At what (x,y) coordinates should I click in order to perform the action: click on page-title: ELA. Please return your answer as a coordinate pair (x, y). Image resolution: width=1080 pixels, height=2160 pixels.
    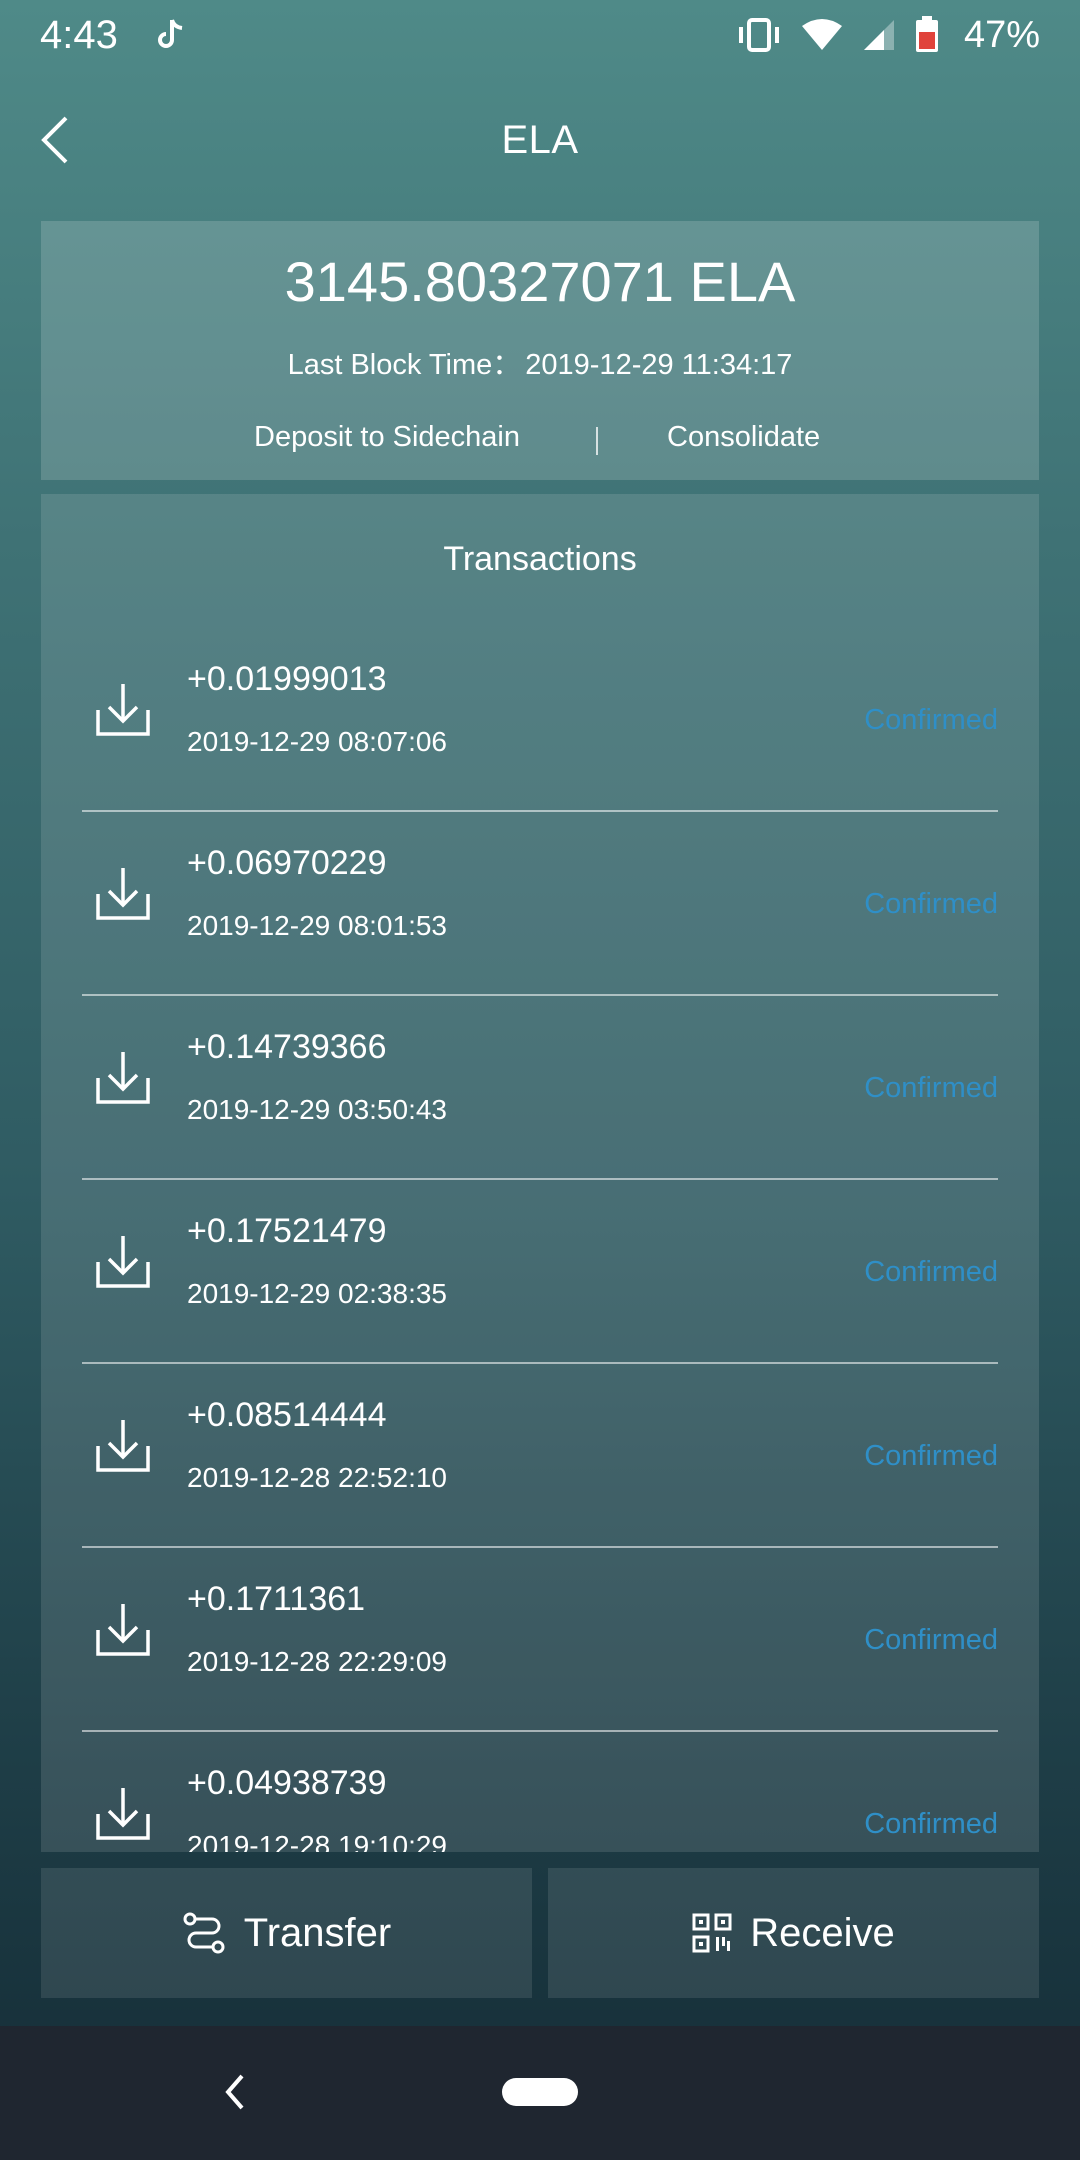
    Looking at the image, I should click on (540, 139).